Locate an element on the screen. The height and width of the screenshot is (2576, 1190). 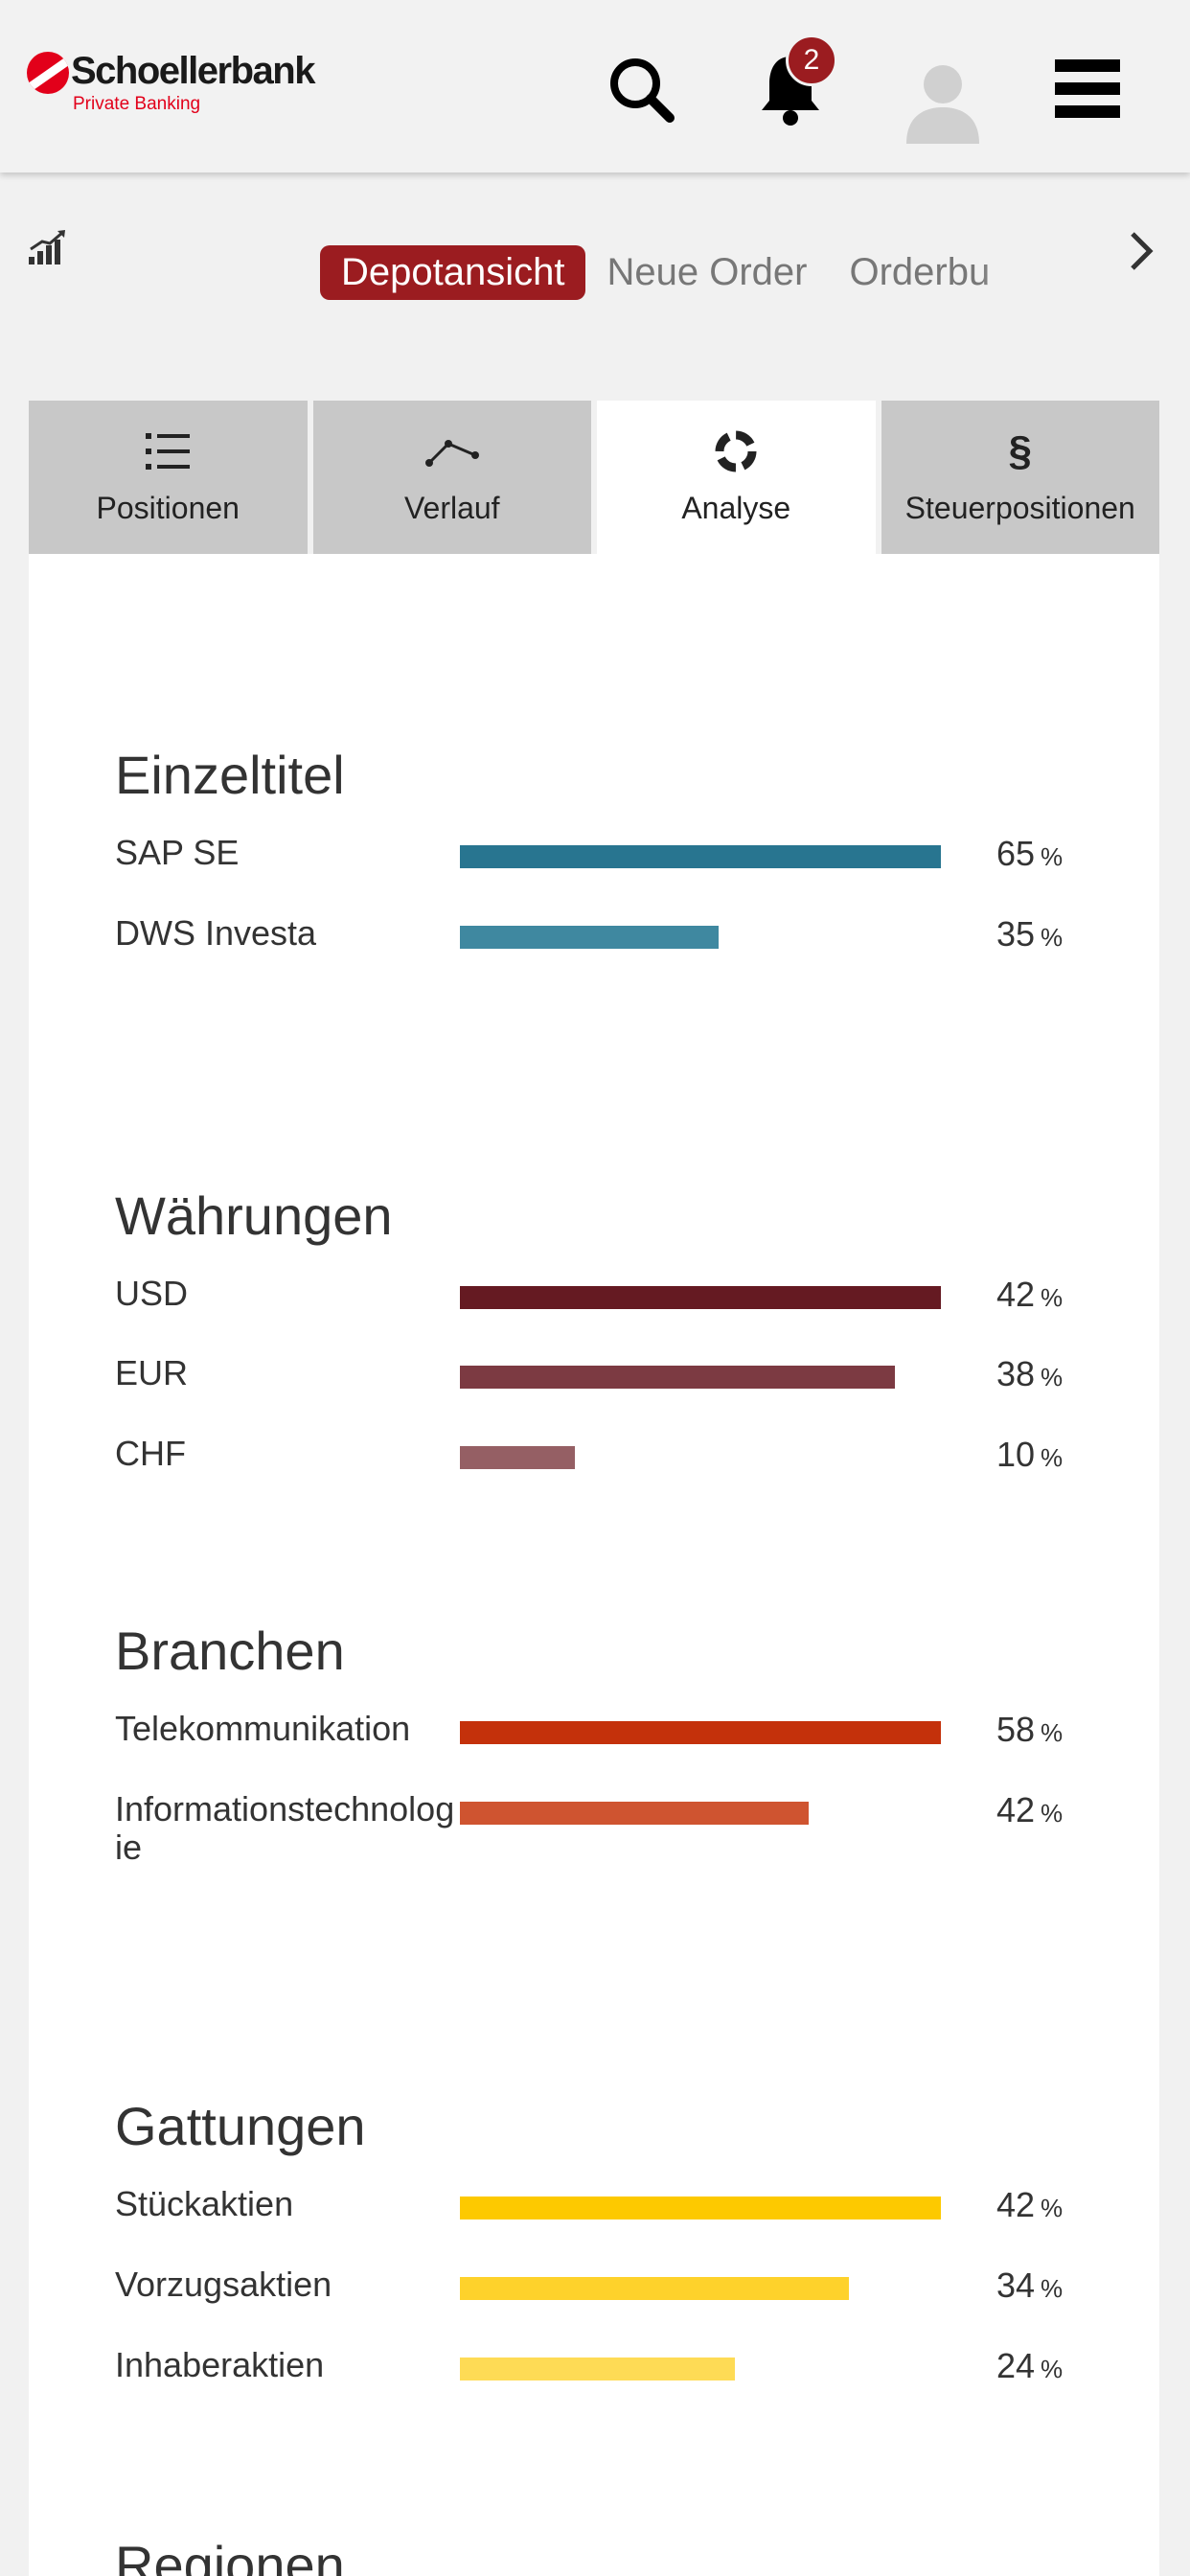
row-label: Informationstechnologie is located at coordinates (285, 1828).